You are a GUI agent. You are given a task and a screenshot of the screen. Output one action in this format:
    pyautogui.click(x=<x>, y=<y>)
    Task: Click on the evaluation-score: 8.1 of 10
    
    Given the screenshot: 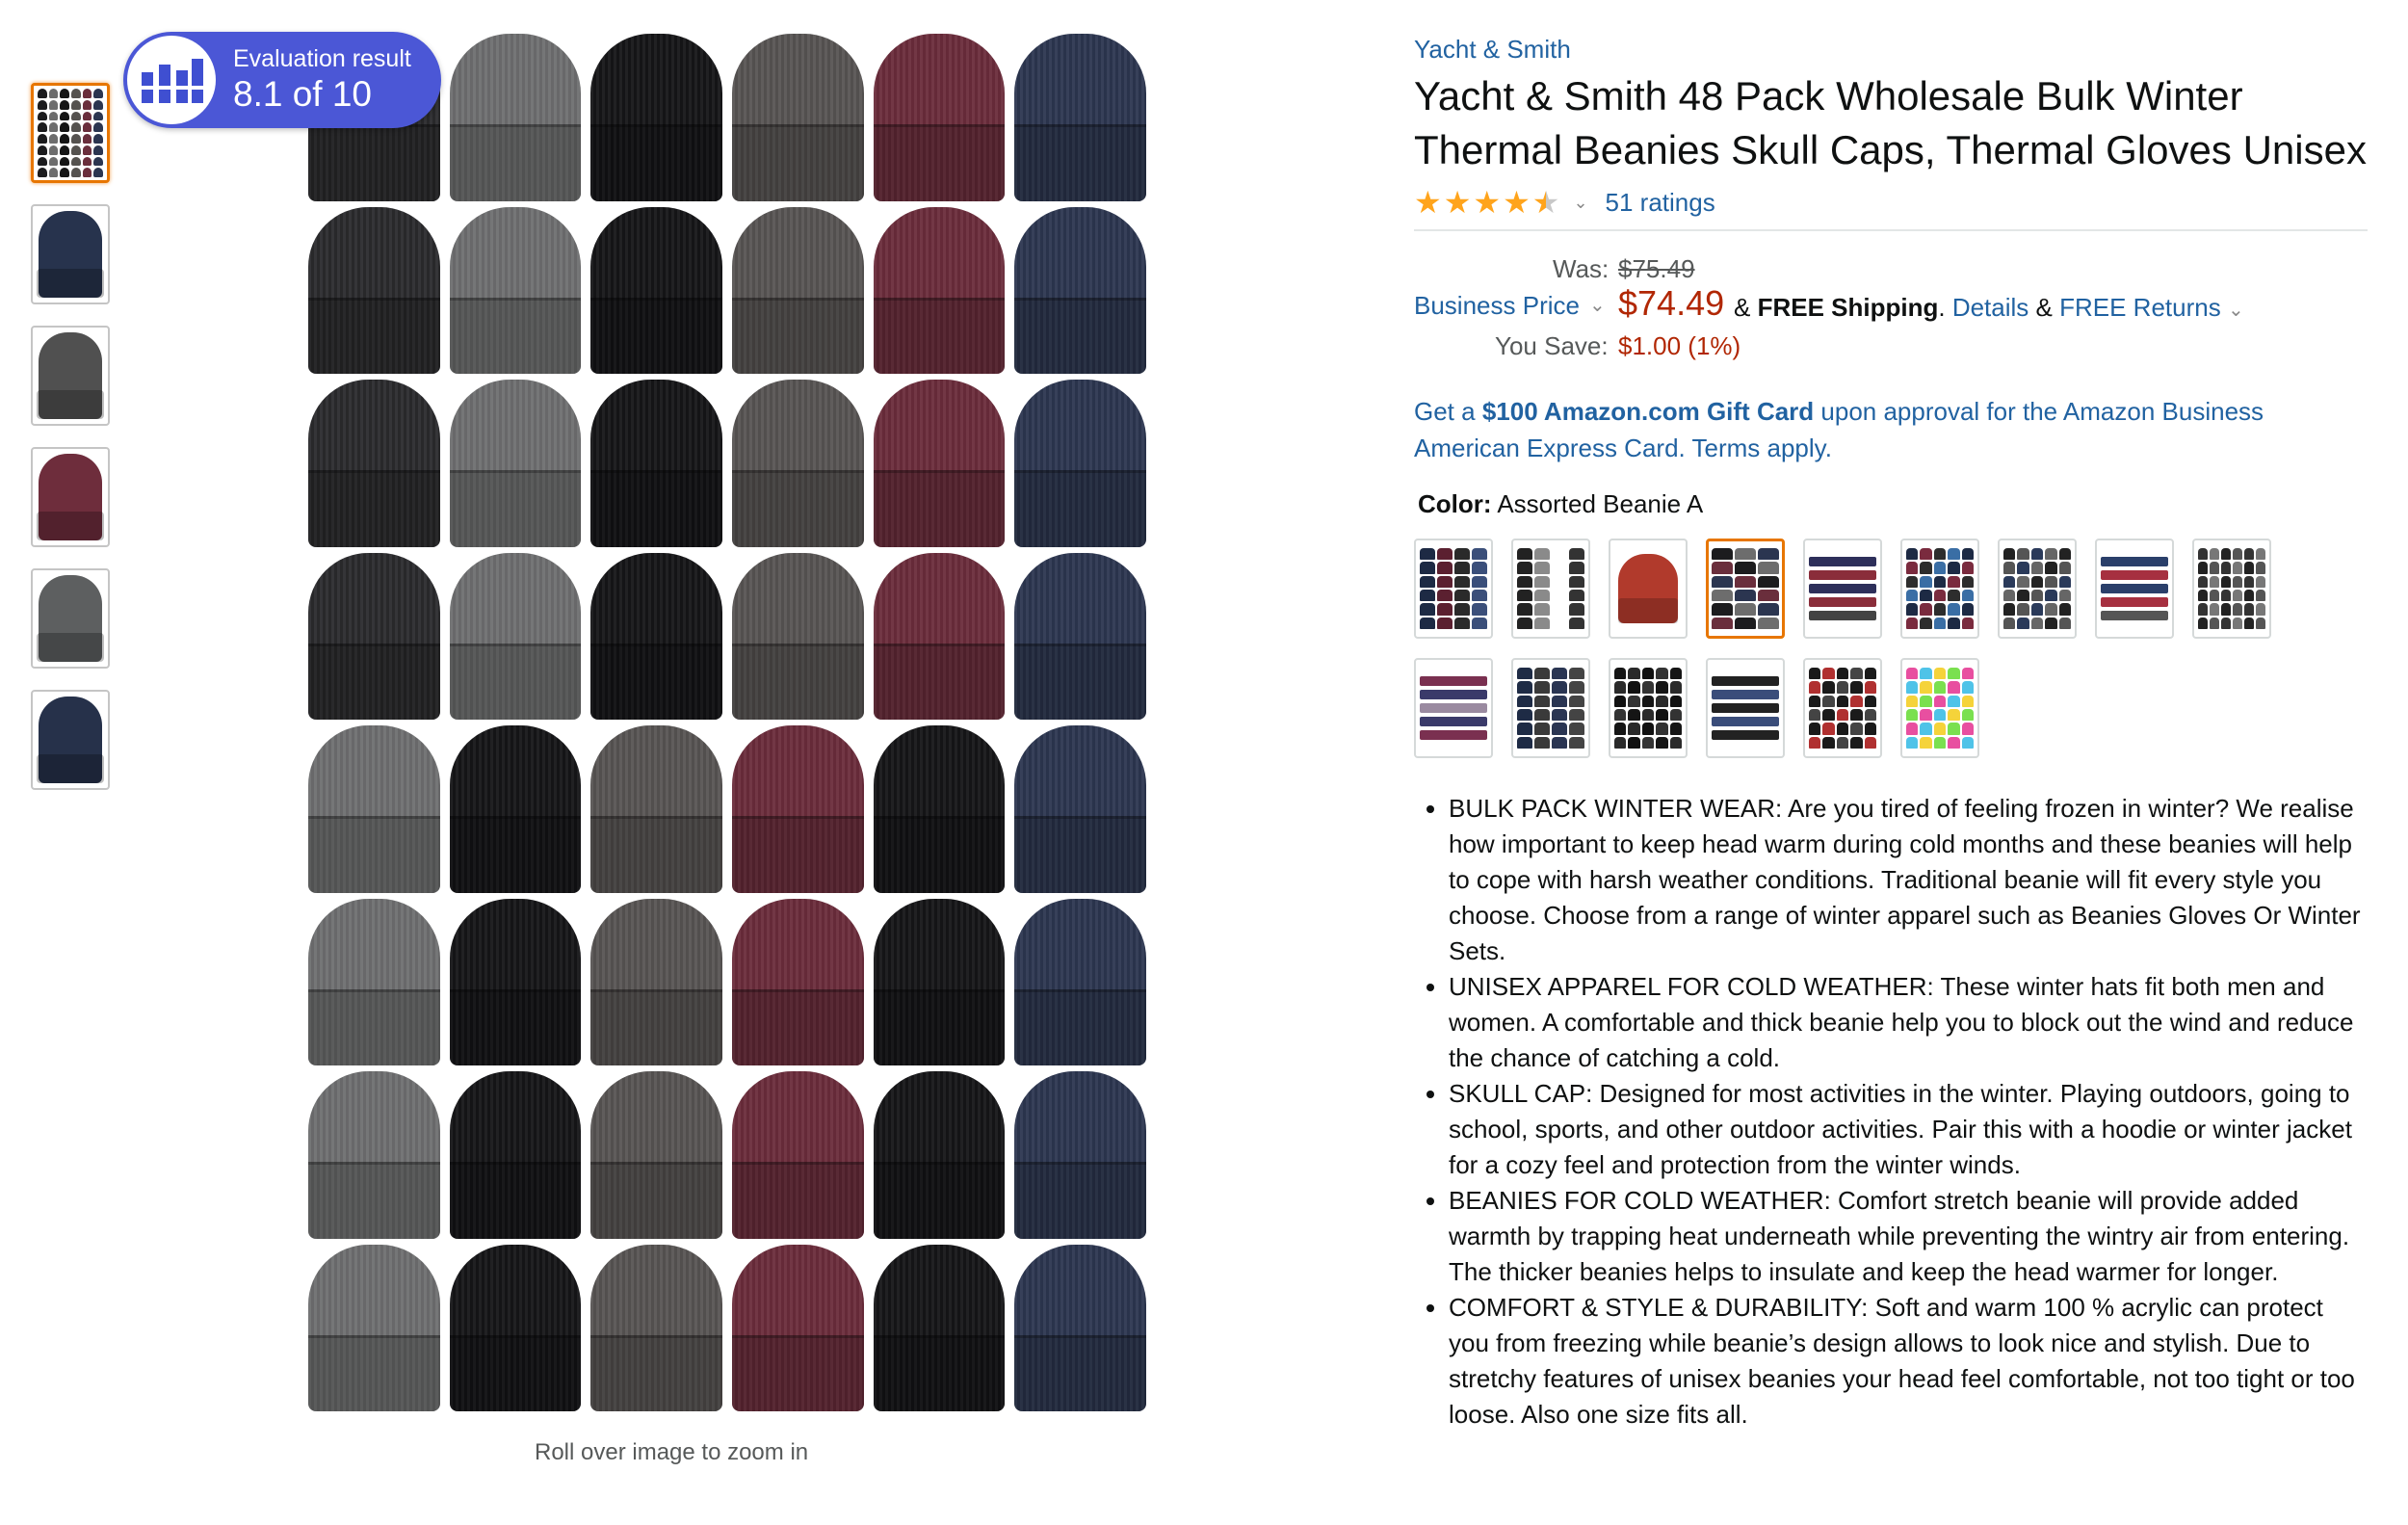 What is the action you would take?
    pyautogui.click(x=303, y=94)
    